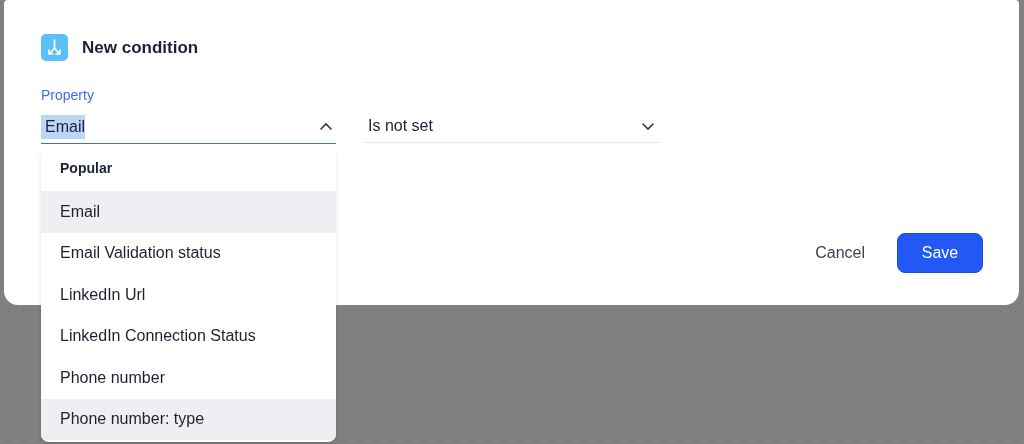  What do you see at coordinates (188, 419) in the screenshot?
I see `menu-item: Phone number: type` at bounding box center [188, 419].